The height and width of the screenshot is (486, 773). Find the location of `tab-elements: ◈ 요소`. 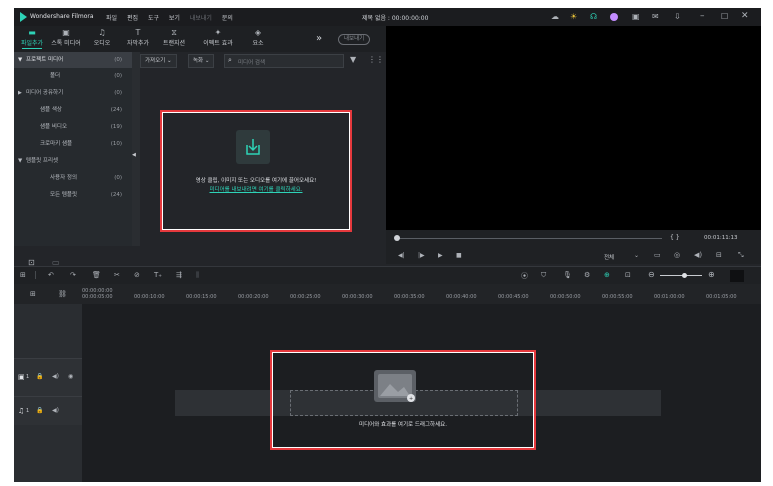

tab-elements: ◈ 요소 is located at coordinates (258, 37).